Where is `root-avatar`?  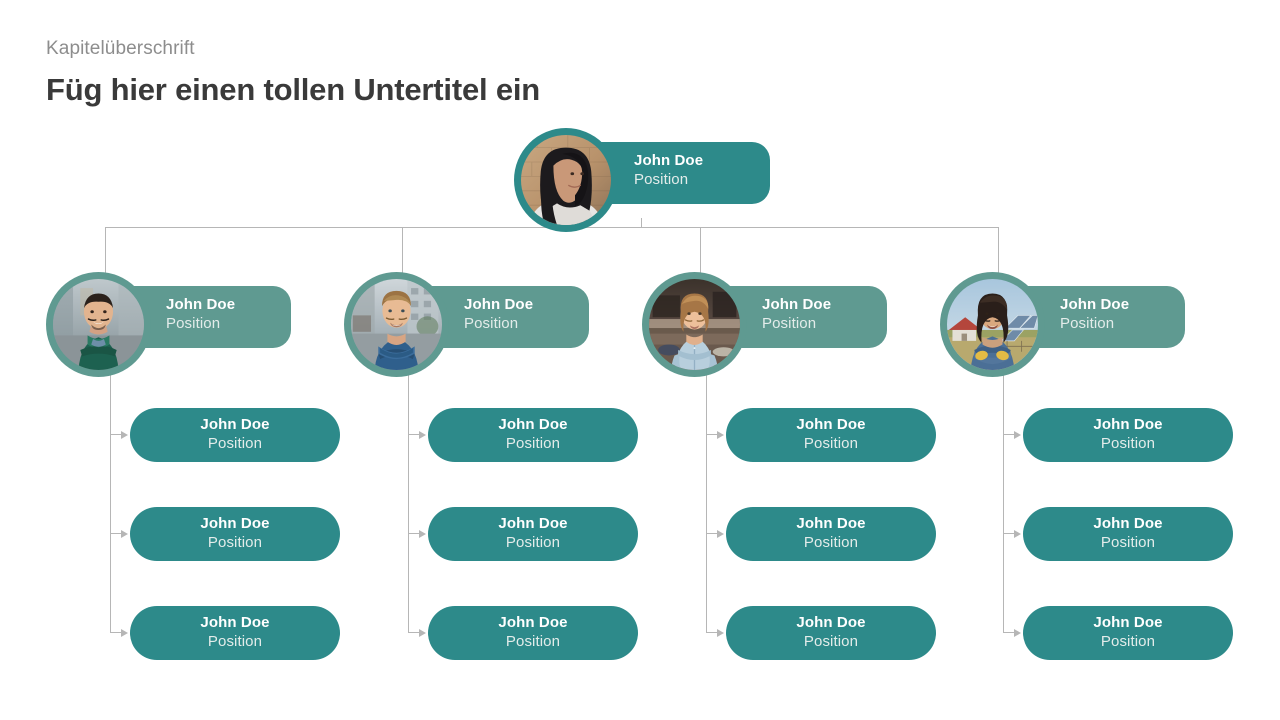
root-avatar is located at coordinates (566, 180).